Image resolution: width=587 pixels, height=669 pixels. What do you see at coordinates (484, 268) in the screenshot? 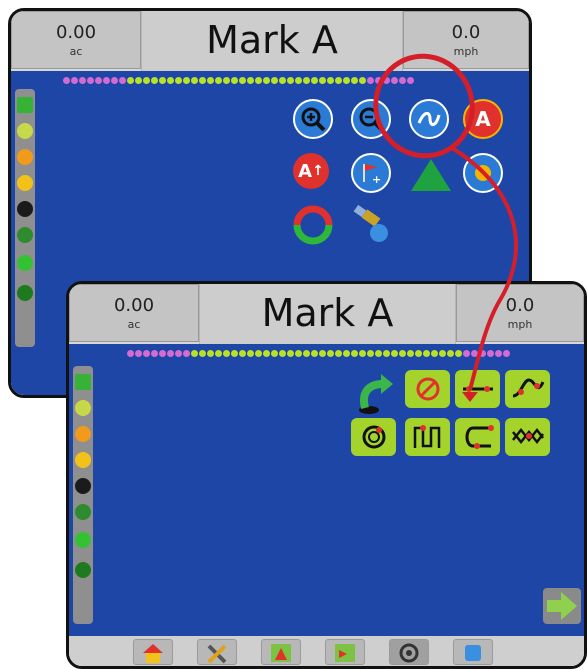
I see `callout-connector` at bounding box center [484, 268].